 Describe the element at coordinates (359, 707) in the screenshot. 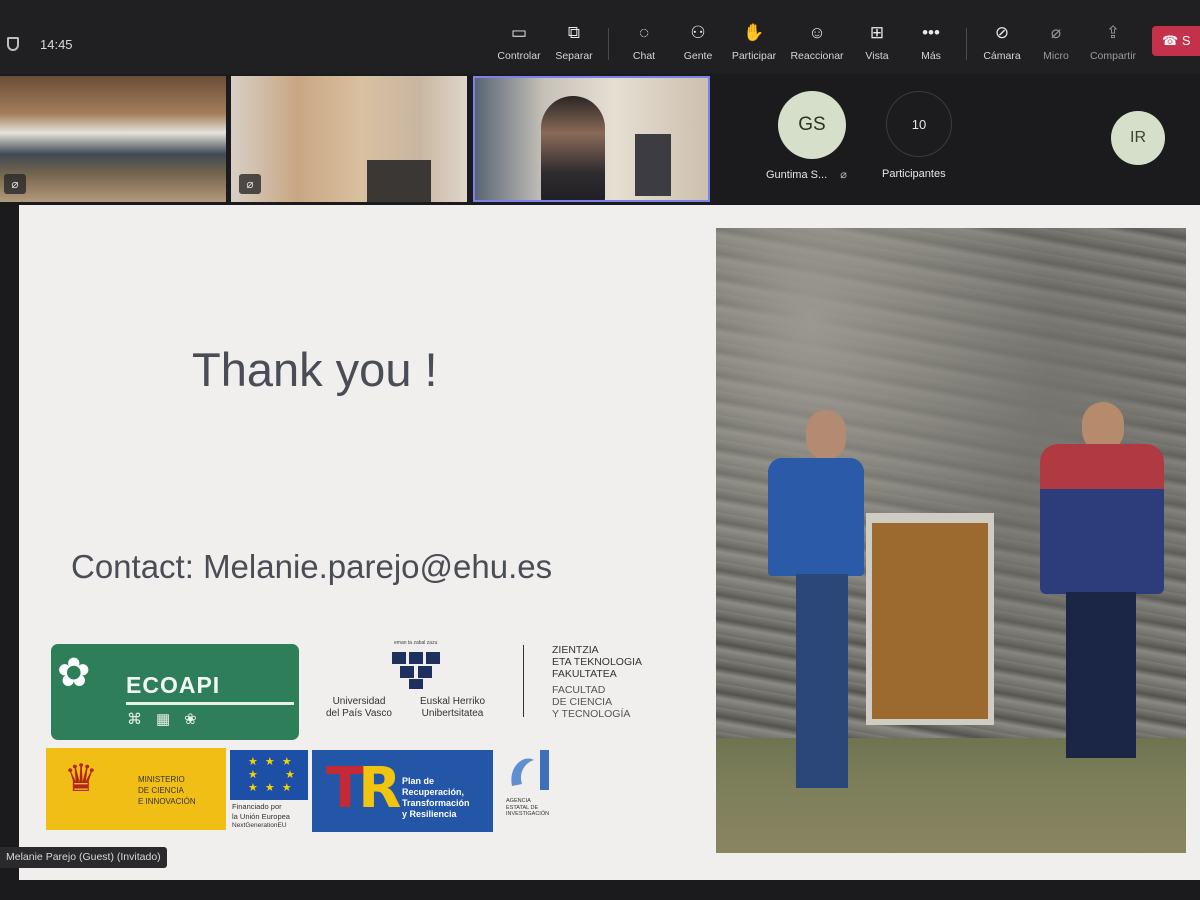

I see `upv-name-es: Universidad del País Vasco` at that location.